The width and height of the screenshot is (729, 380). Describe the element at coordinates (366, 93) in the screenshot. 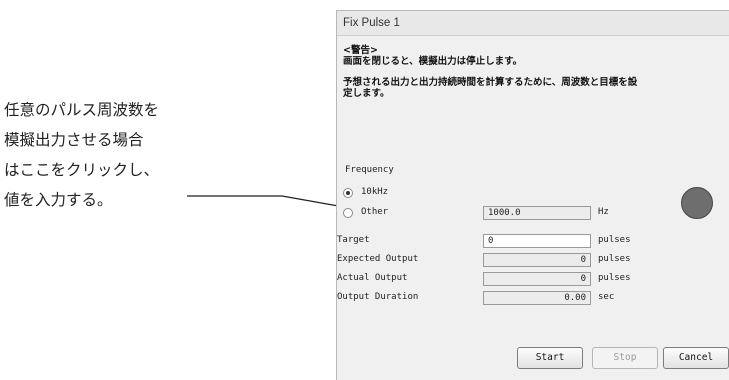

I see `warning-line-3: 定します。` at that location.